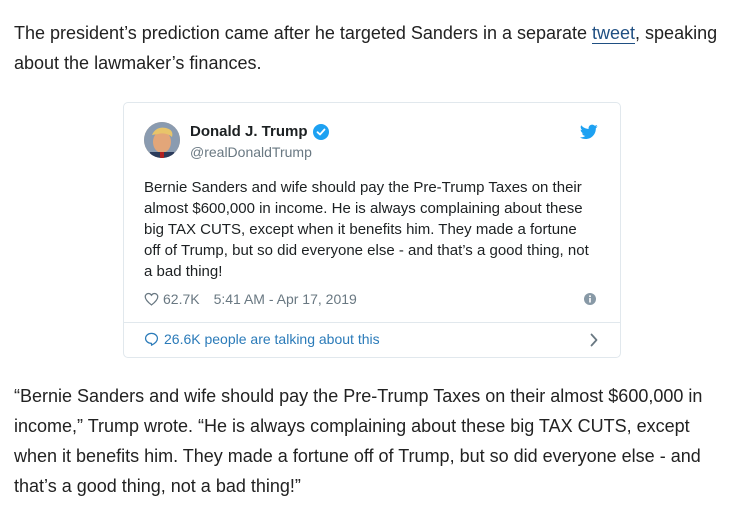 The image size is (745, 505). I want to click on tweet-meta: 62.7K 5:41 AM - Apr 17, 2019, so click(250, 299).